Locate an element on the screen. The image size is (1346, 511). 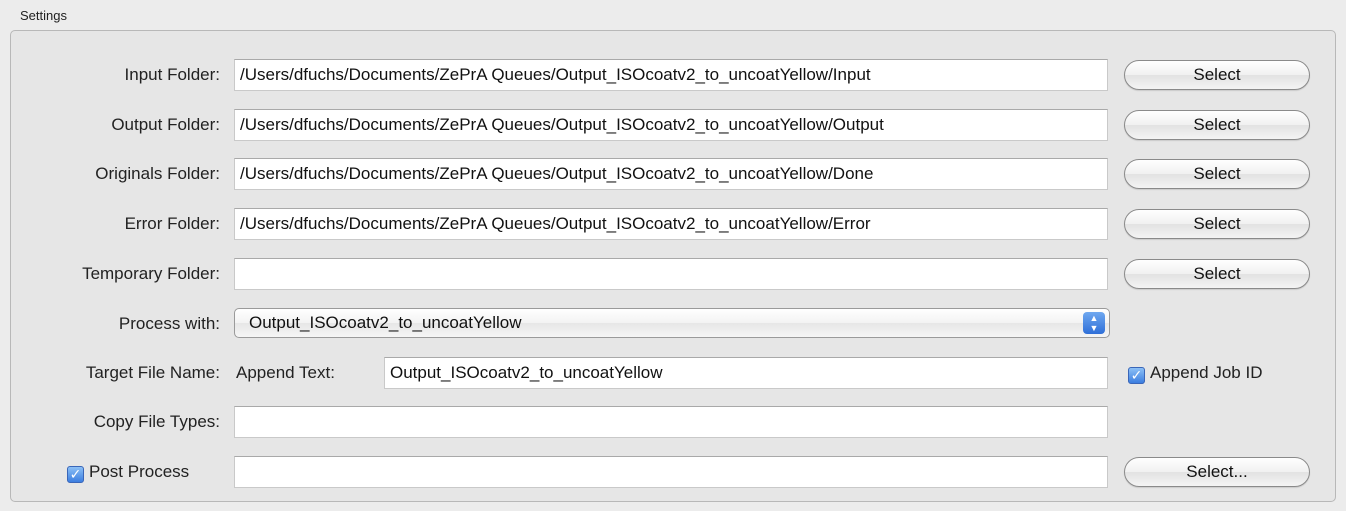
process-with-selected: Output_ISOcoatv2_to_uncoatYellow is located at coordinates (385, 322).